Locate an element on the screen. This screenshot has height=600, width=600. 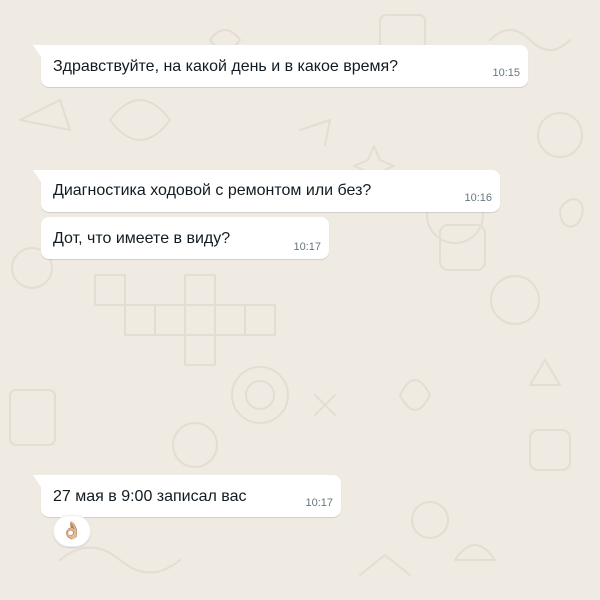
reaction-badge: 👌🏼 is located at coordinates (72, 531).